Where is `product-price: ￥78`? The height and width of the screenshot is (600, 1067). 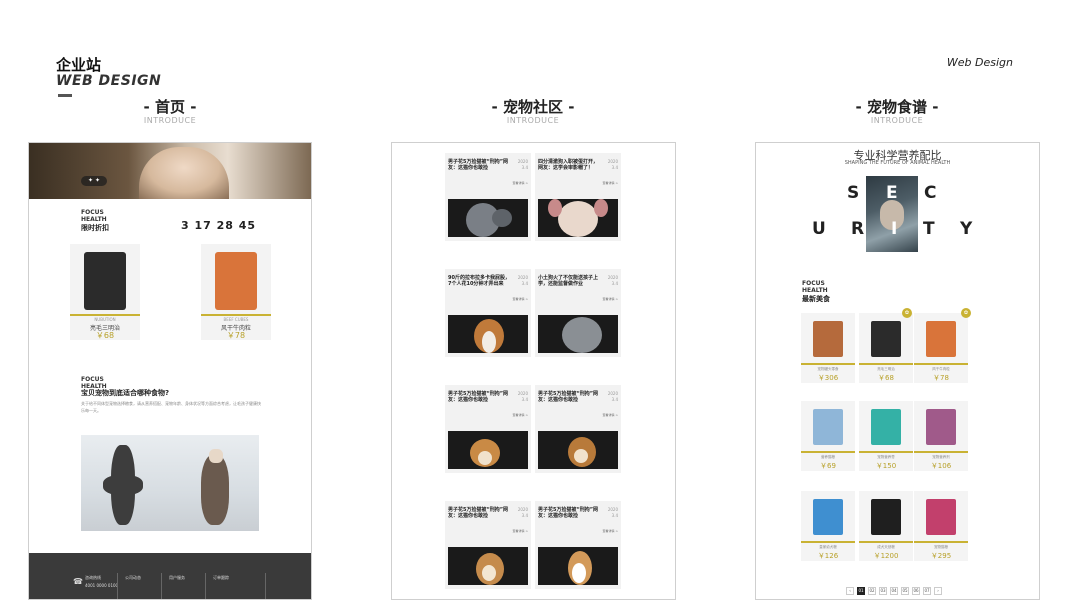
product-price: ￥78 is located at coordinates (236, 335).